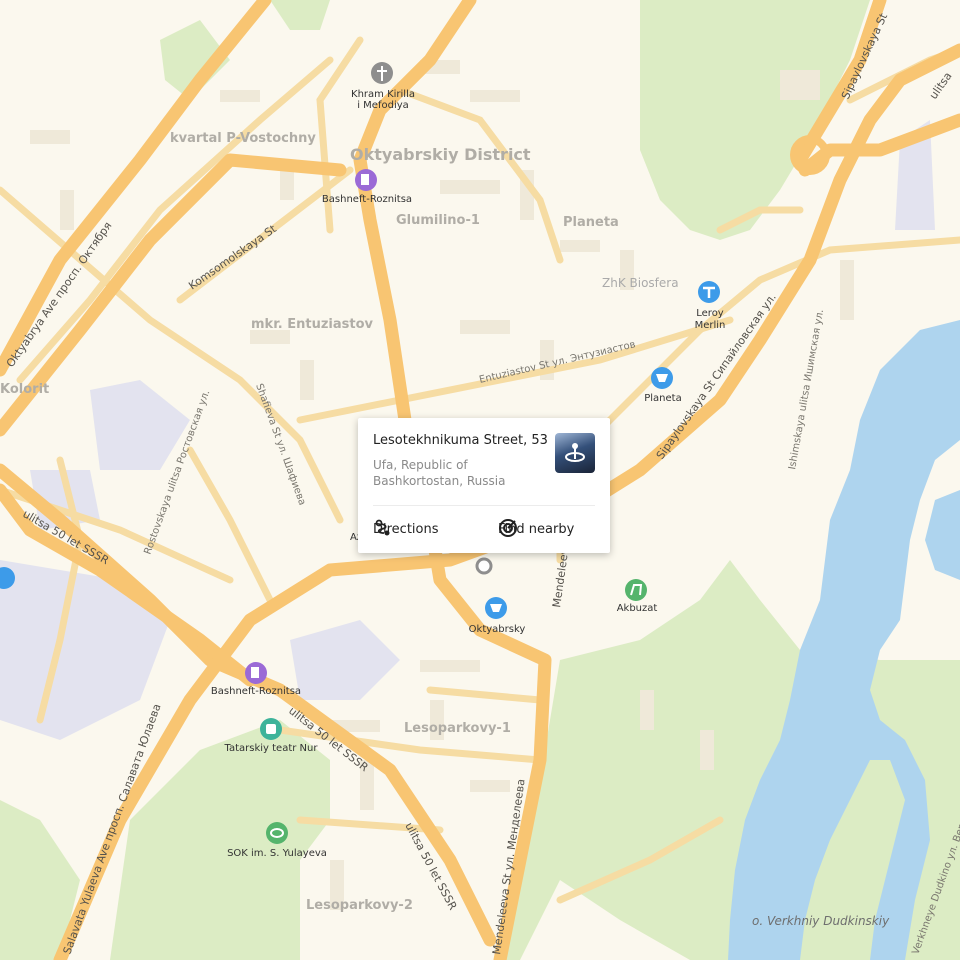 The height and width of the screenshot is (960, 960). I want to click on stadium-icon, so click(277, 833).